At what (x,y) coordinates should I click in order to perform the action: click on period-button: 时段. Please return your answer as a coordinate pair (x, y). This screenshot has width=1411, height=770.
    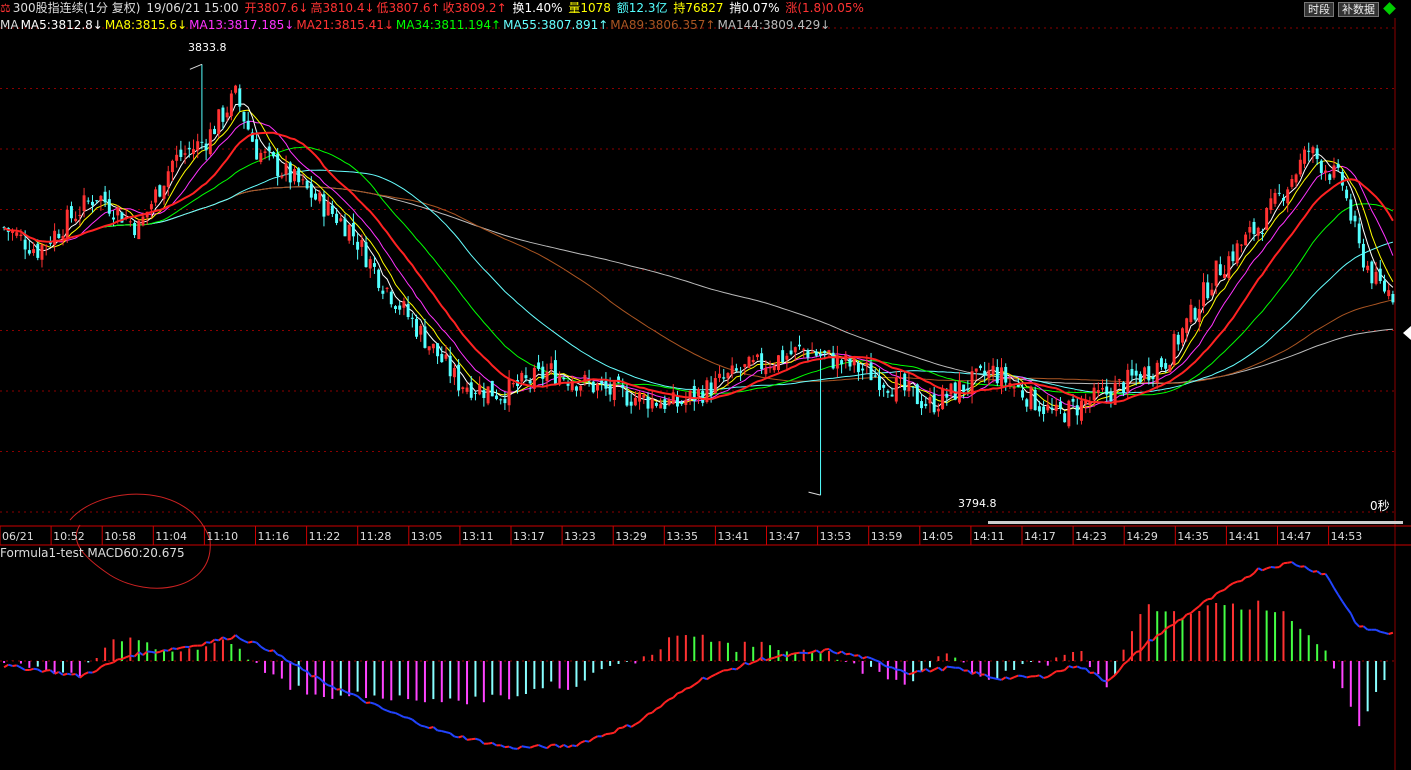
    Looking at the image, I should click on (1319, 9).